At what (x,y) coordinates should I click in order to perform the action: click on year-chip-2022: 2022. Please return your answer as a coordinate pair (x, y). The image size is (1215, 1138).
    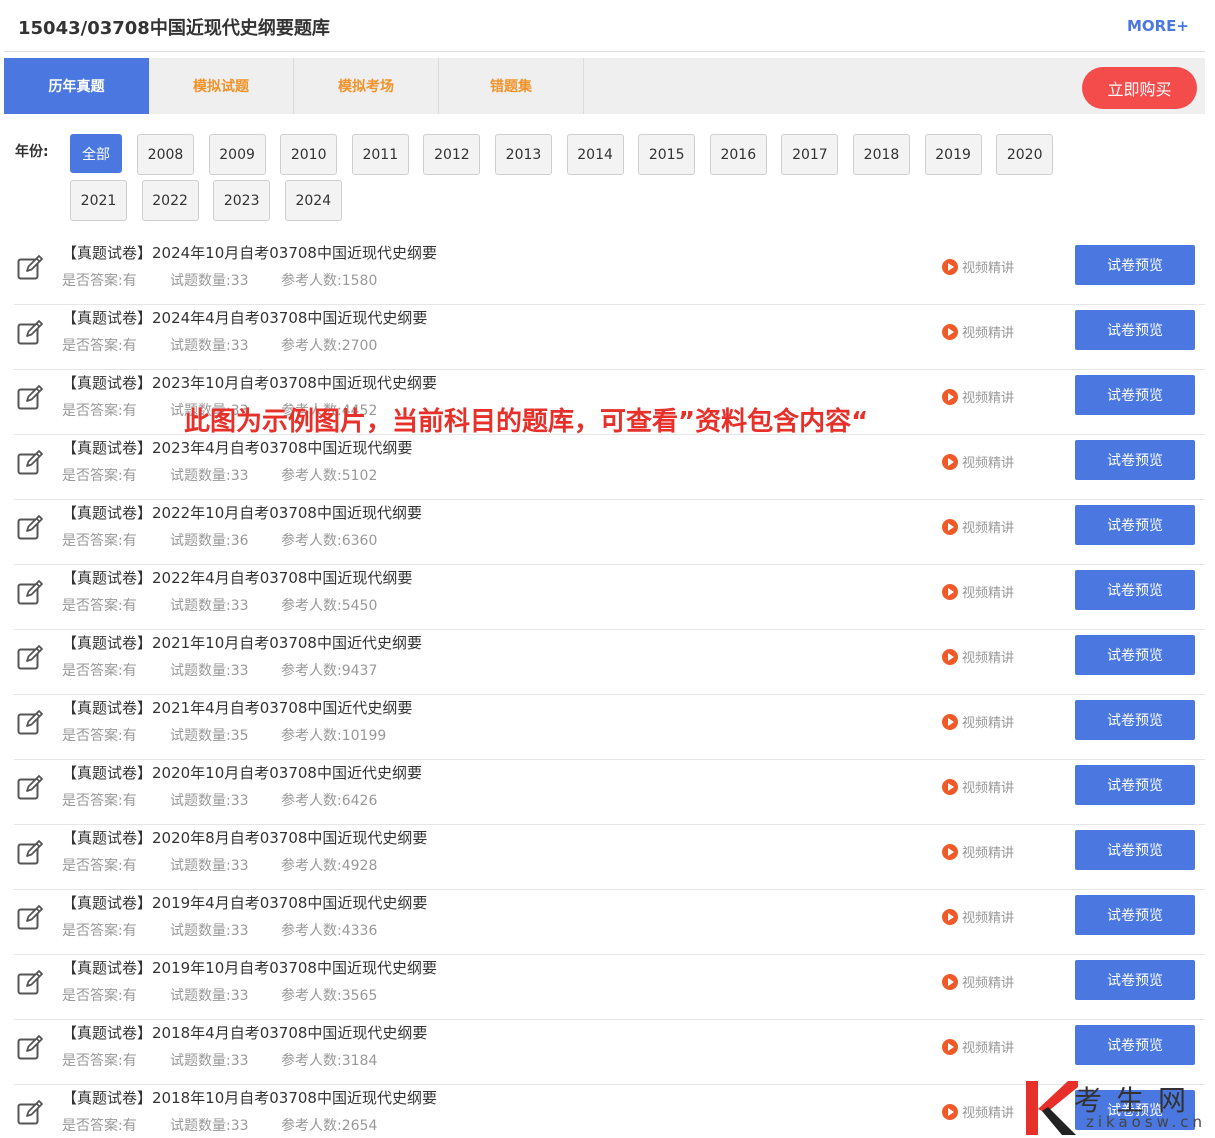
    Looking at the image, I should click on (170, 200).